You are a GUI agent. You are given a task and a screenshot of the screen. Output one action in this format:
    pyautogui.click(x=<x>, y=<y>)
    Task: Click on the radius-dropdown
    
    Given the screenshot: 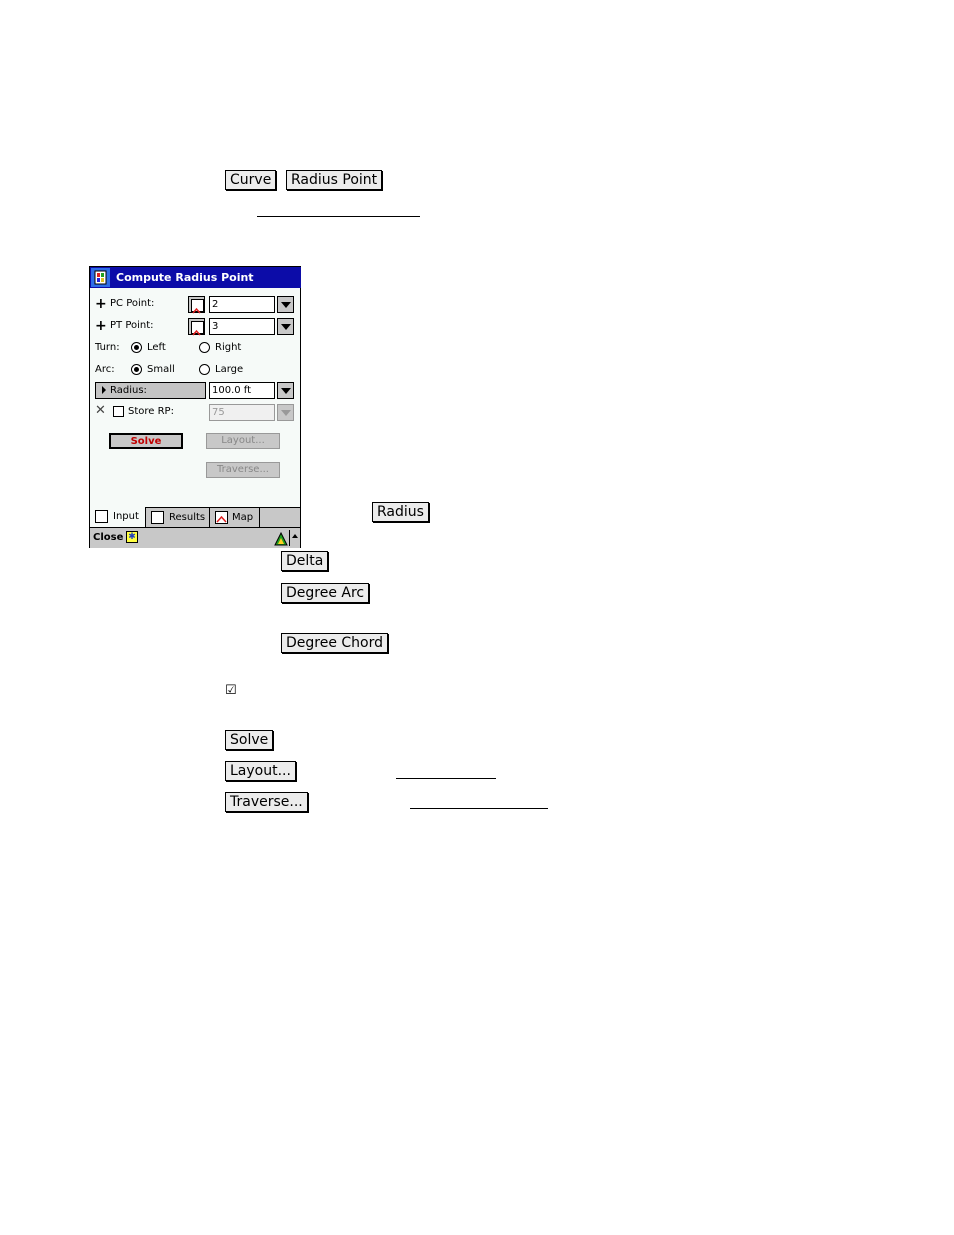 What is the action you would take?
    pyautogui.click(x=285, y=390)
    